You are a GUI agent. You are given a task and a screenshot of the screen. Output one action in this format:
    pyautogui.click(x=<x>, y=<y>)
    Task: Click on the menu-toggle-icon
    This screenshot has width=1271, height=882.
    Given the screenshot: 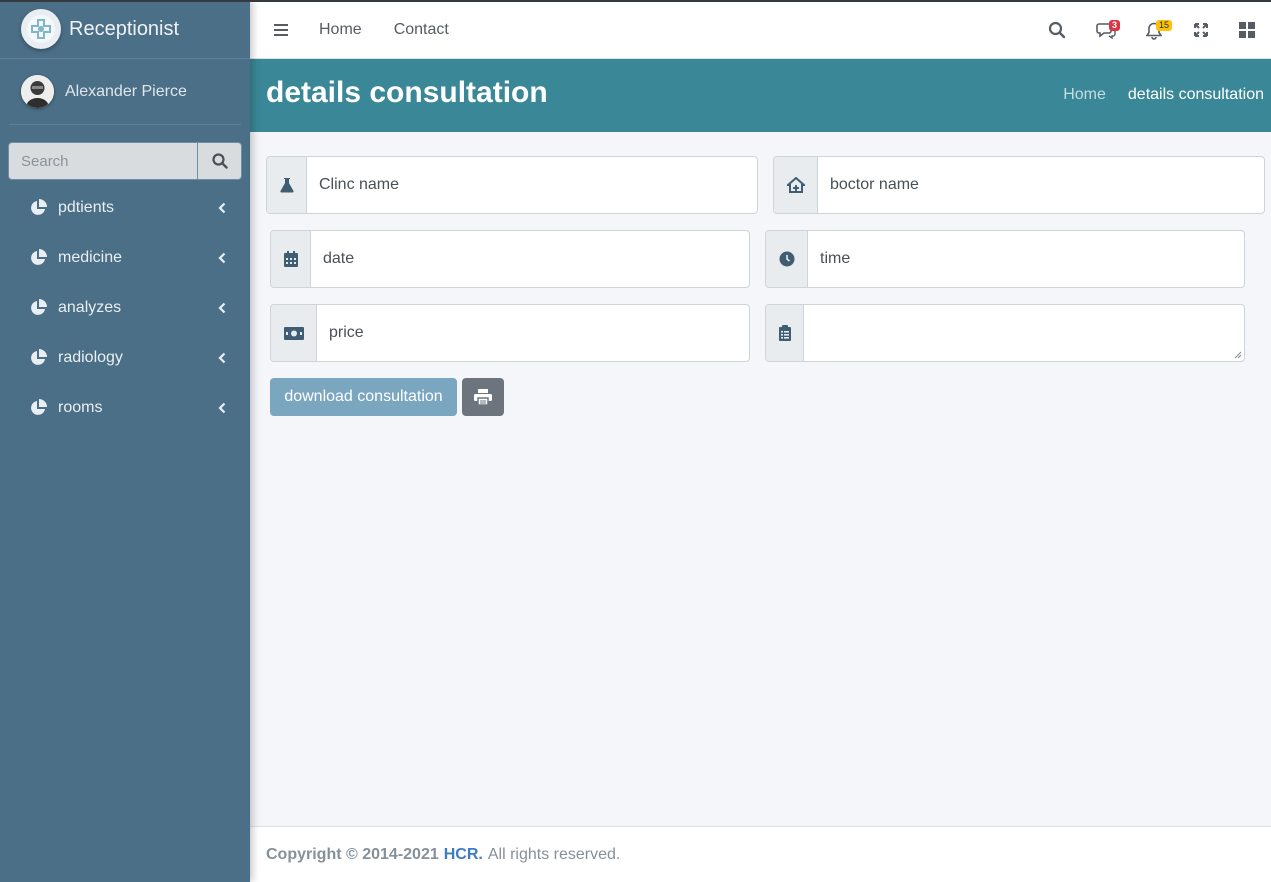 What is the action you would take?
    pyautogui.click(x=281, y=30)
    